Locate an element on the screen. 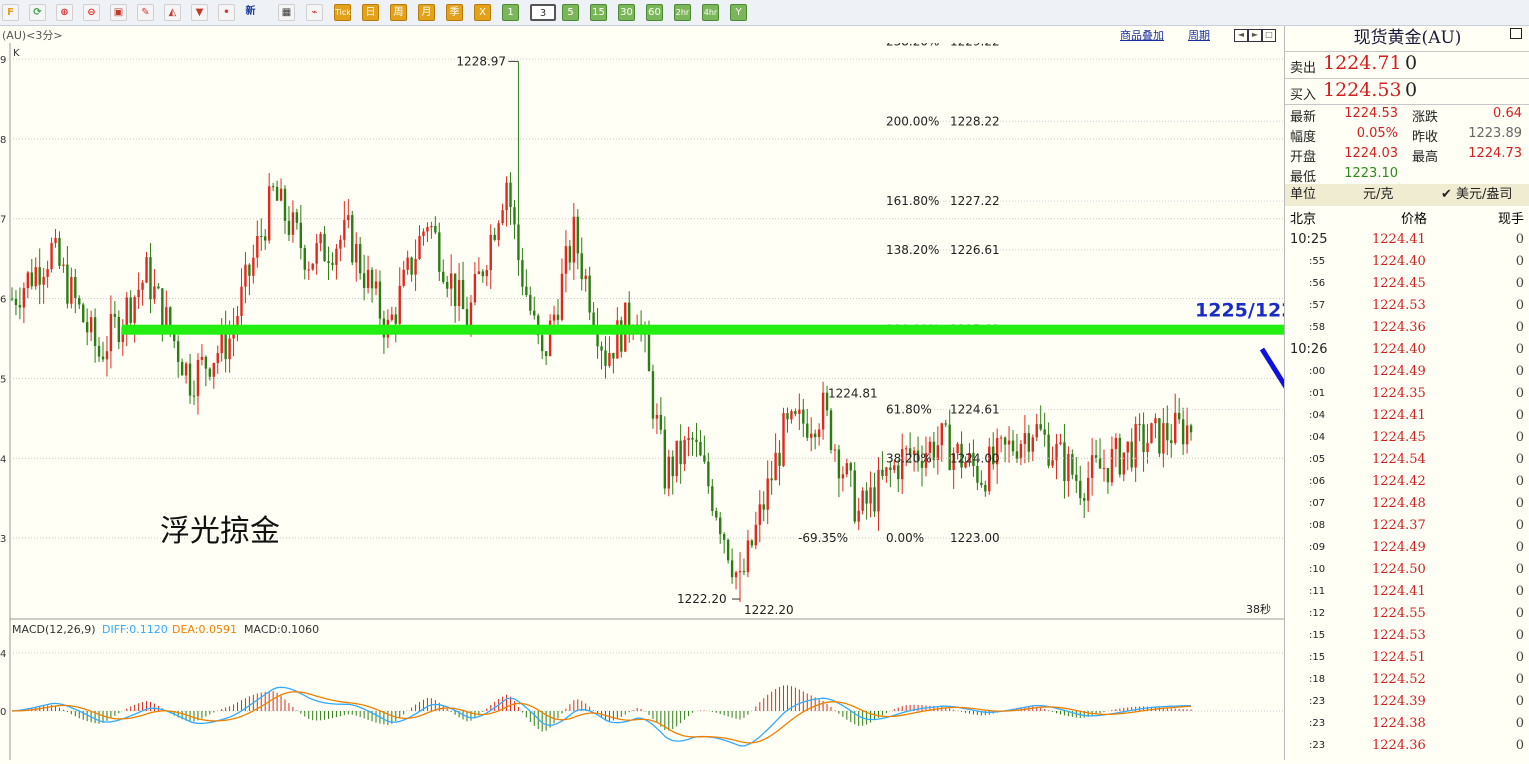 The image size is (1529, 764). buy-volume: 0 is located at coordinates (1411, 90).